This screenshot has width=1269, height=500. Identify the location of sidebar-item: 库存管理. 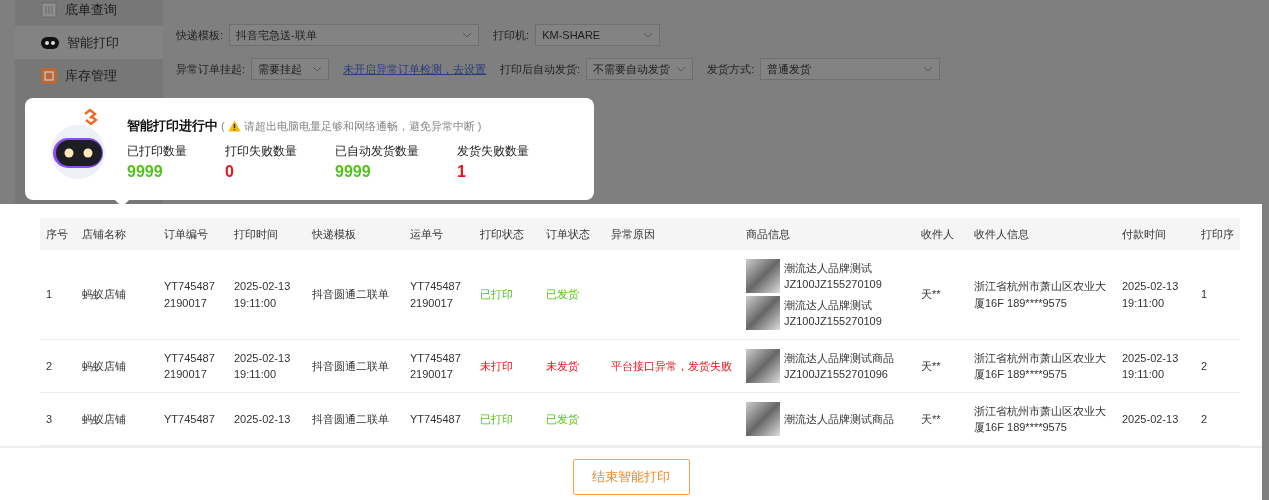
(89, 75).